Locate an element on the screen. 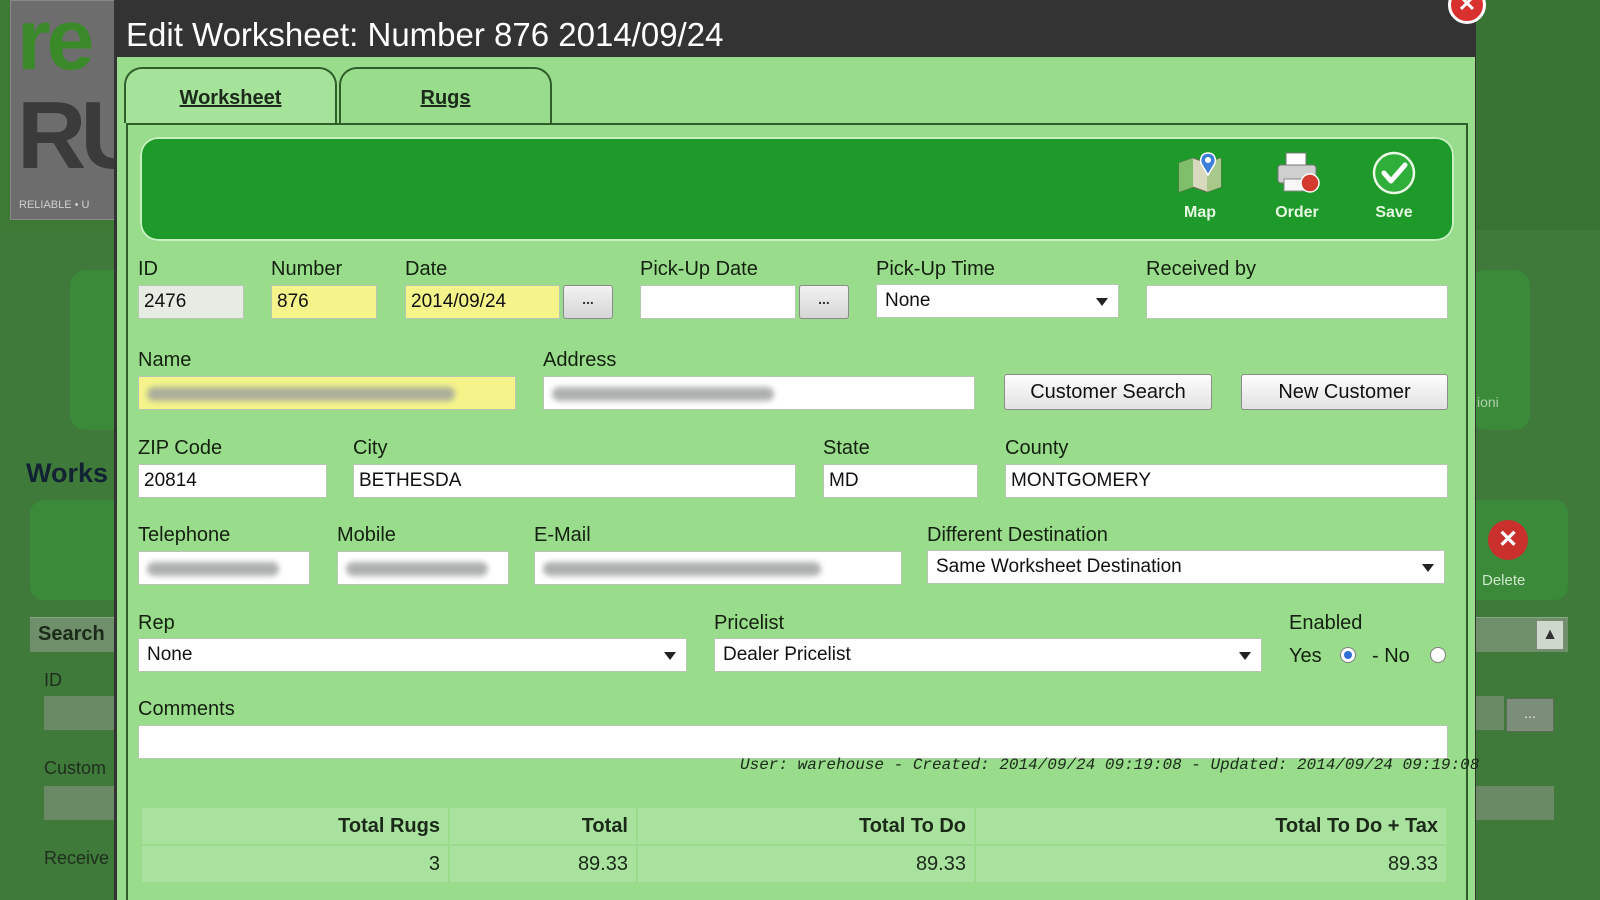 The height and width of the screenshot is (900, 1600). map-icon is located at coordinates (1200, 172).